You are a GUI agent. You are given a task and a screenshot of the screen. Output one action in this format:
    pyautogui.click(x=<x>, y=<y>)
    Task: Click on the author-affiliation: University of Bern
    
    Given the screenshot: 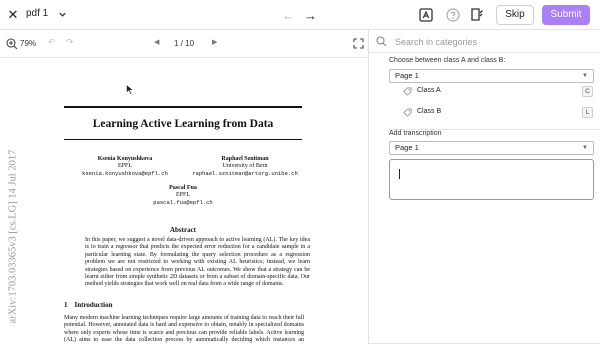 What is the action you would take?
    pyautogui.click(x=245, y=166)
    